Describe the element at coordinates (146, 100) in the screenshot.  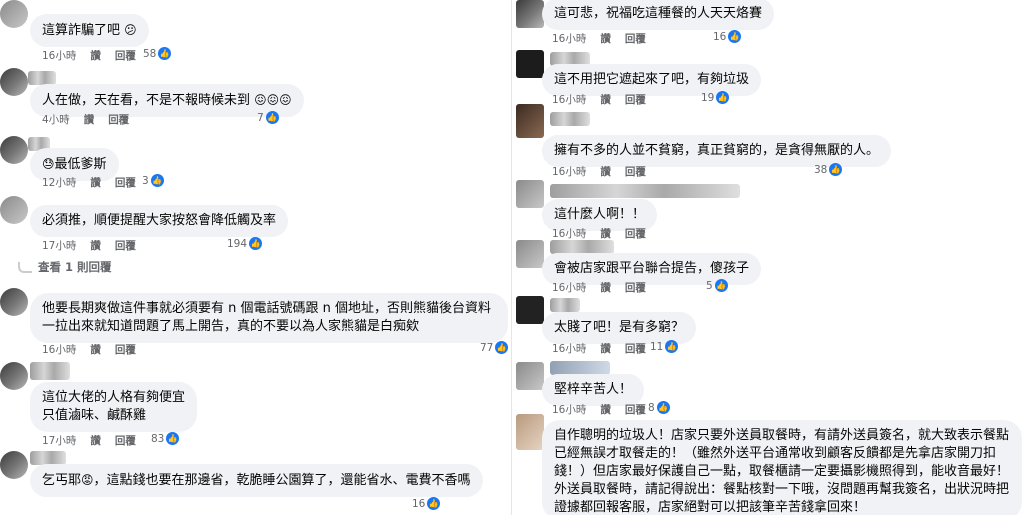
I see `comment-text: 人在做，天在看，不是不報時候未到` at that location.